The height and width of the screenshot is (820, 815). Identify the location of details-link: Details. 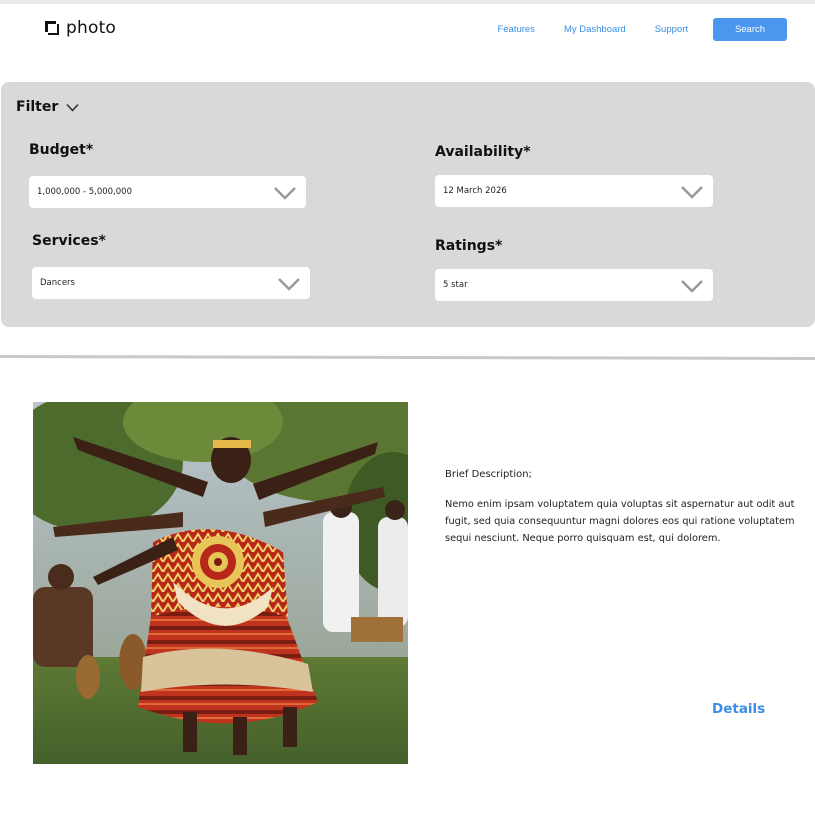
(738, 709).